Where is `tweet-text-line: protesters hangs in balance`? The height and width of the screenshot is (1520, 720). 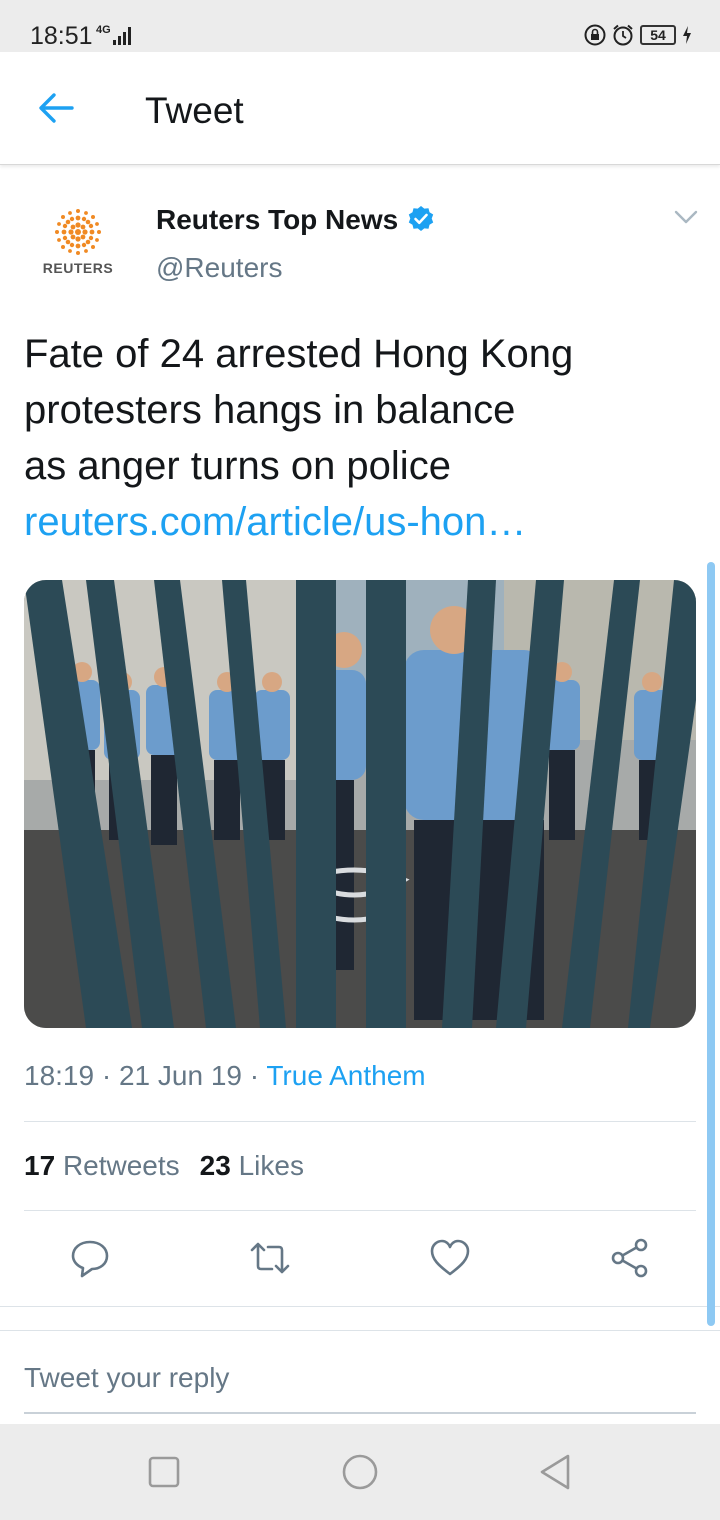
tweet-text-line: protesters hangs in balance is located at coordinates (270, 410).